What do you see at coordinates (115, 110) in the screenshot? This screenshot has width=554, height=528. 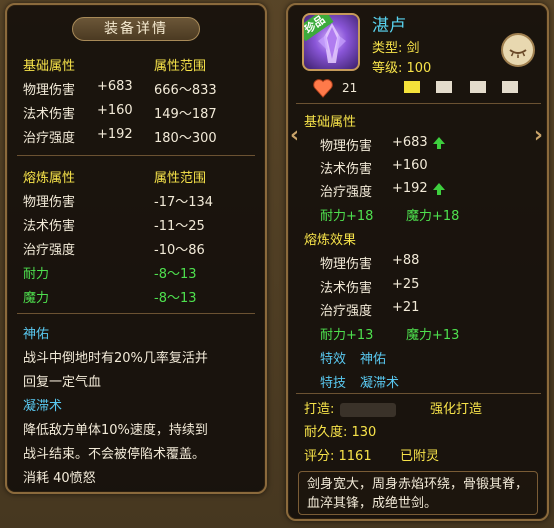 I see `base-row-value: +160` at bounding box center [115, 110].